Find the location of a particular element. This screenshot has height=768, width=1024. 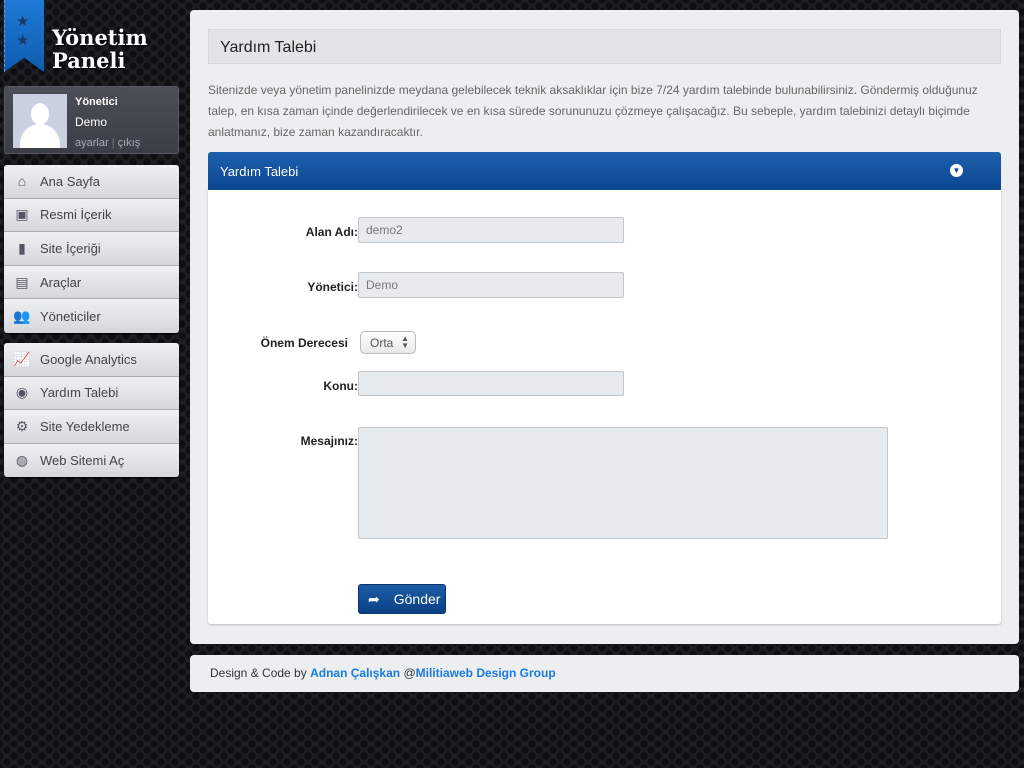

sidebar-item-label: Yardım Talebi is located at coordinates (79, 393).